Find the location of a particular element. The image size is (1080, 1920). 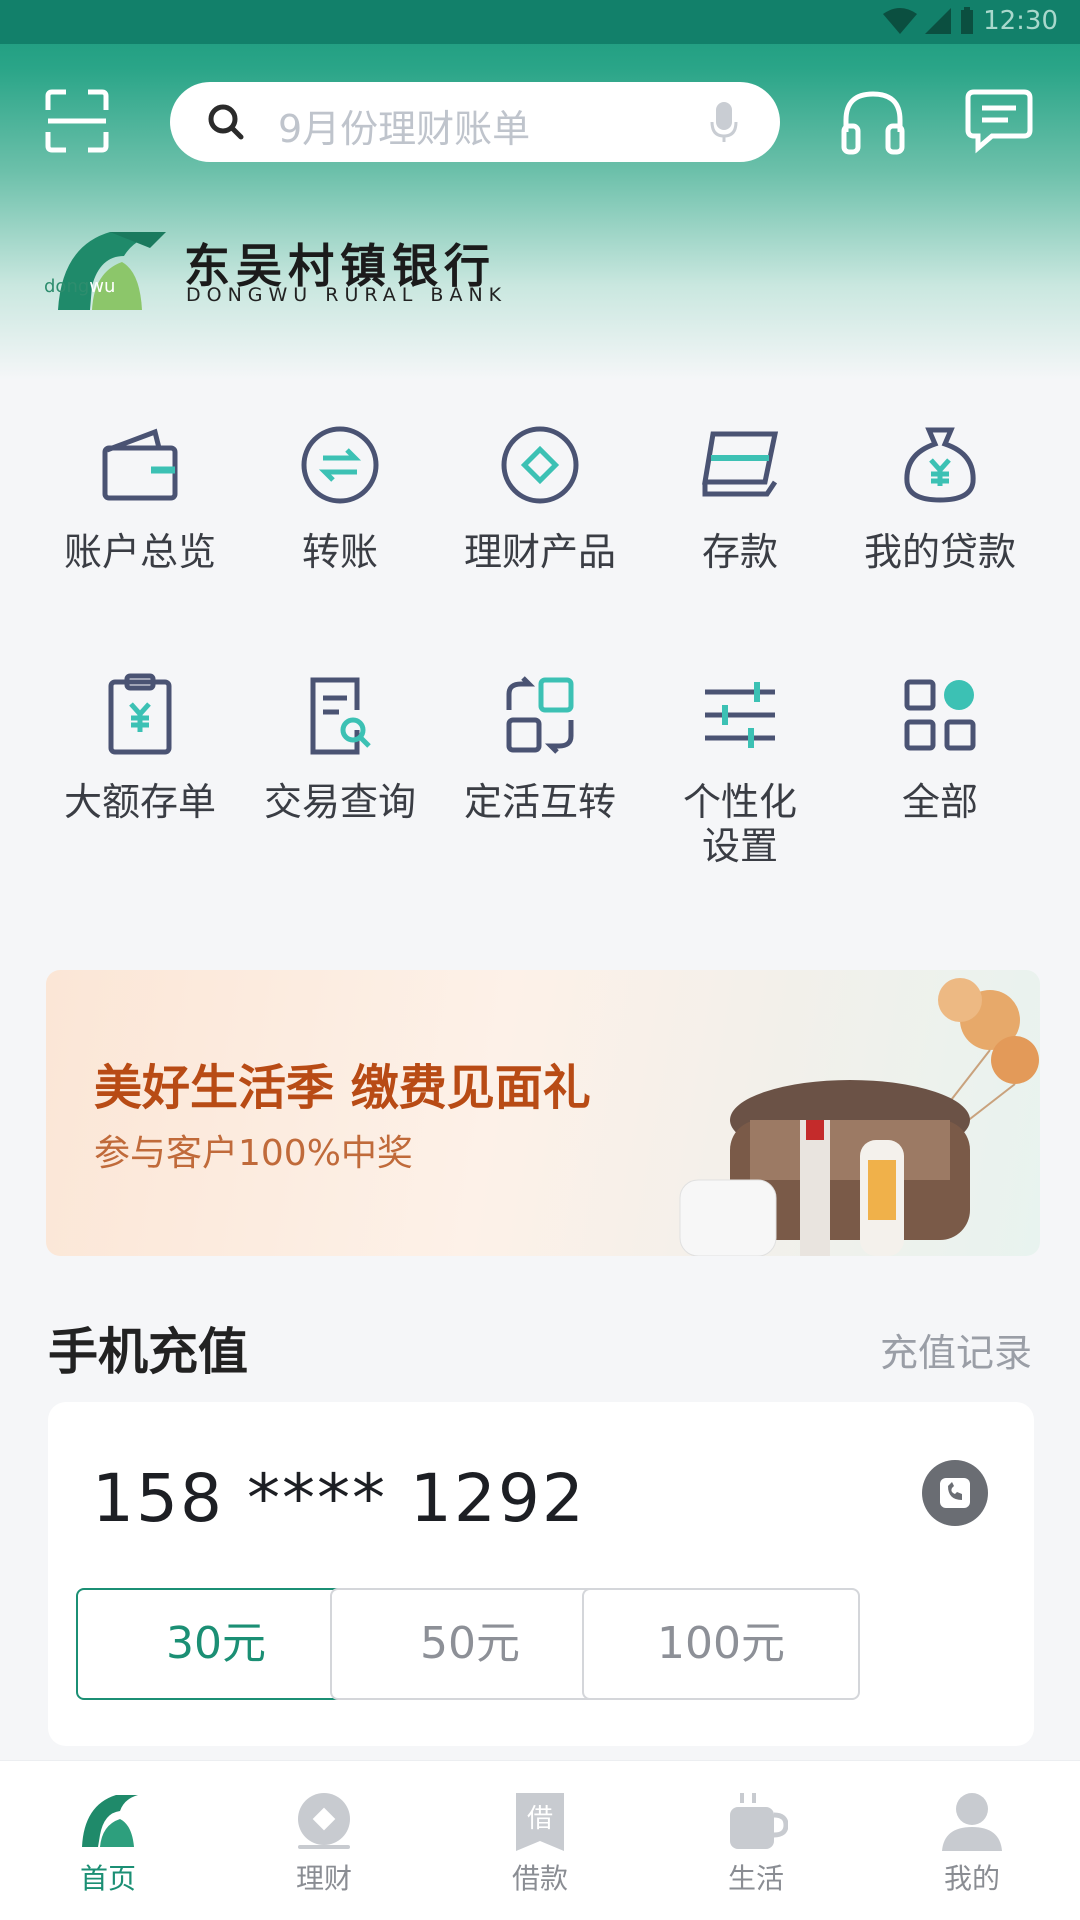

service-account-overview: 账户总览 is located at coordinates (140, 497).